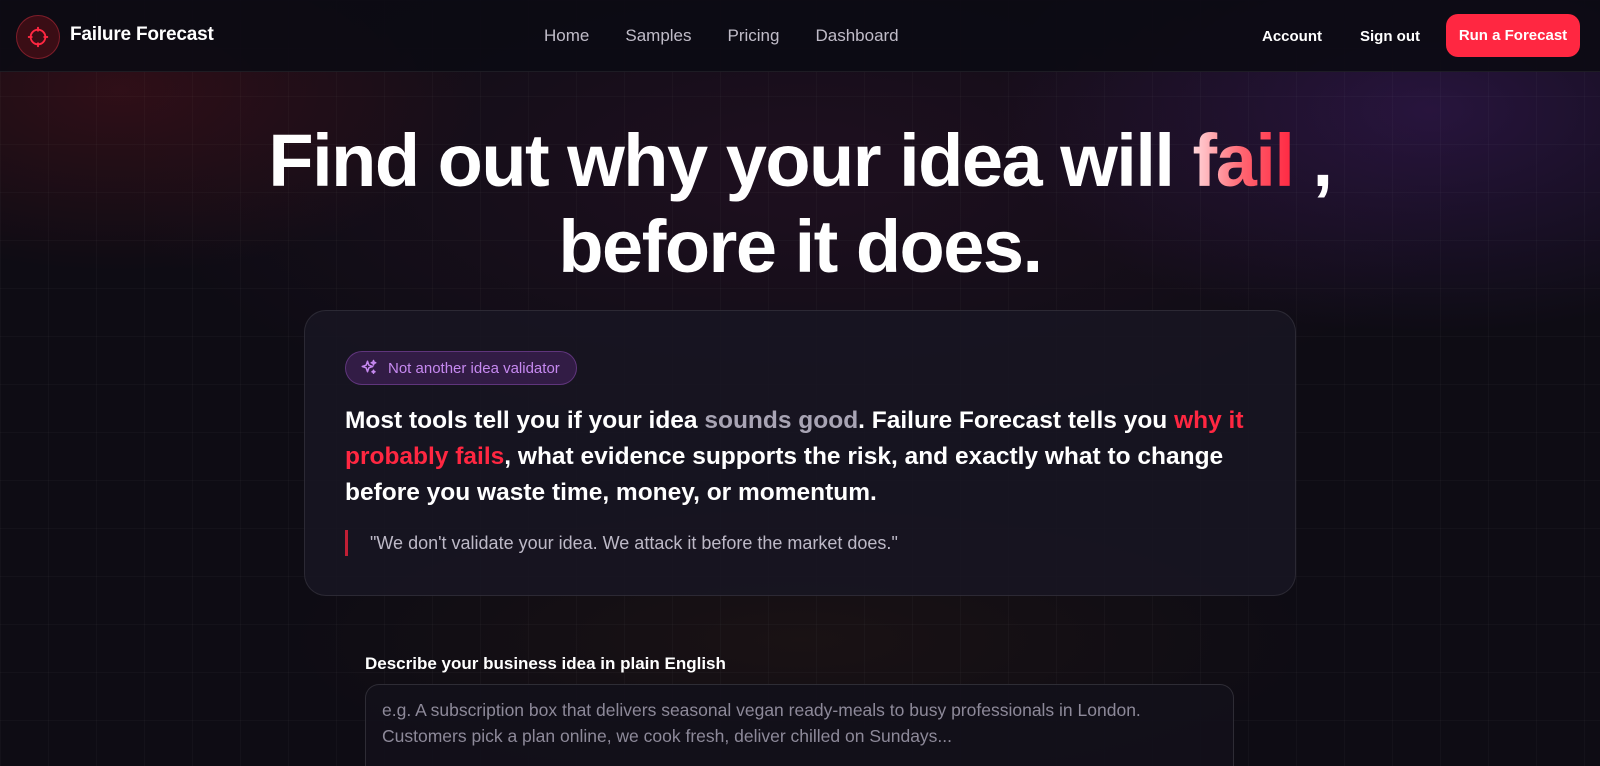 The image size is (1600, 766). Describe the element at coordinates (525, 420) in the screenshot. I see `value-text-part1: Most tools tell you if your idea` at that location.